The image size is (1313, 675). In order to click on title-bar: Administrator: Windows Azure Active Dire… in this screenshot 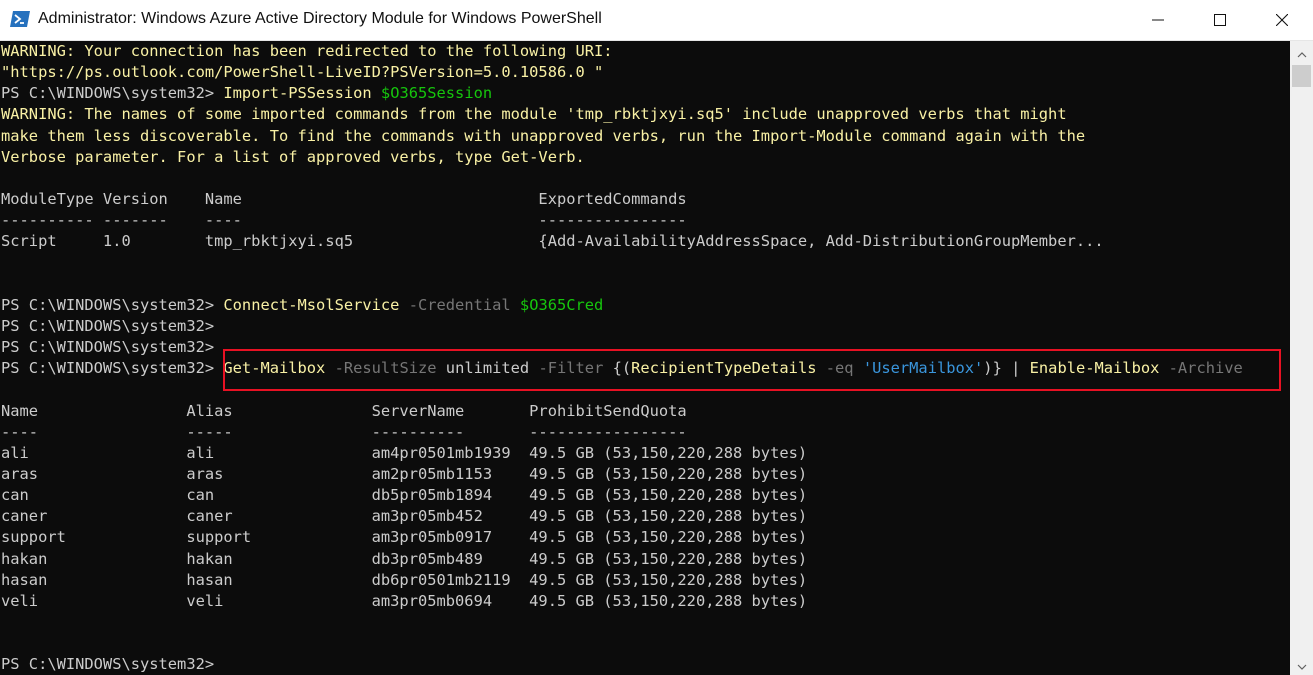, I will do `click(656, 20)`.